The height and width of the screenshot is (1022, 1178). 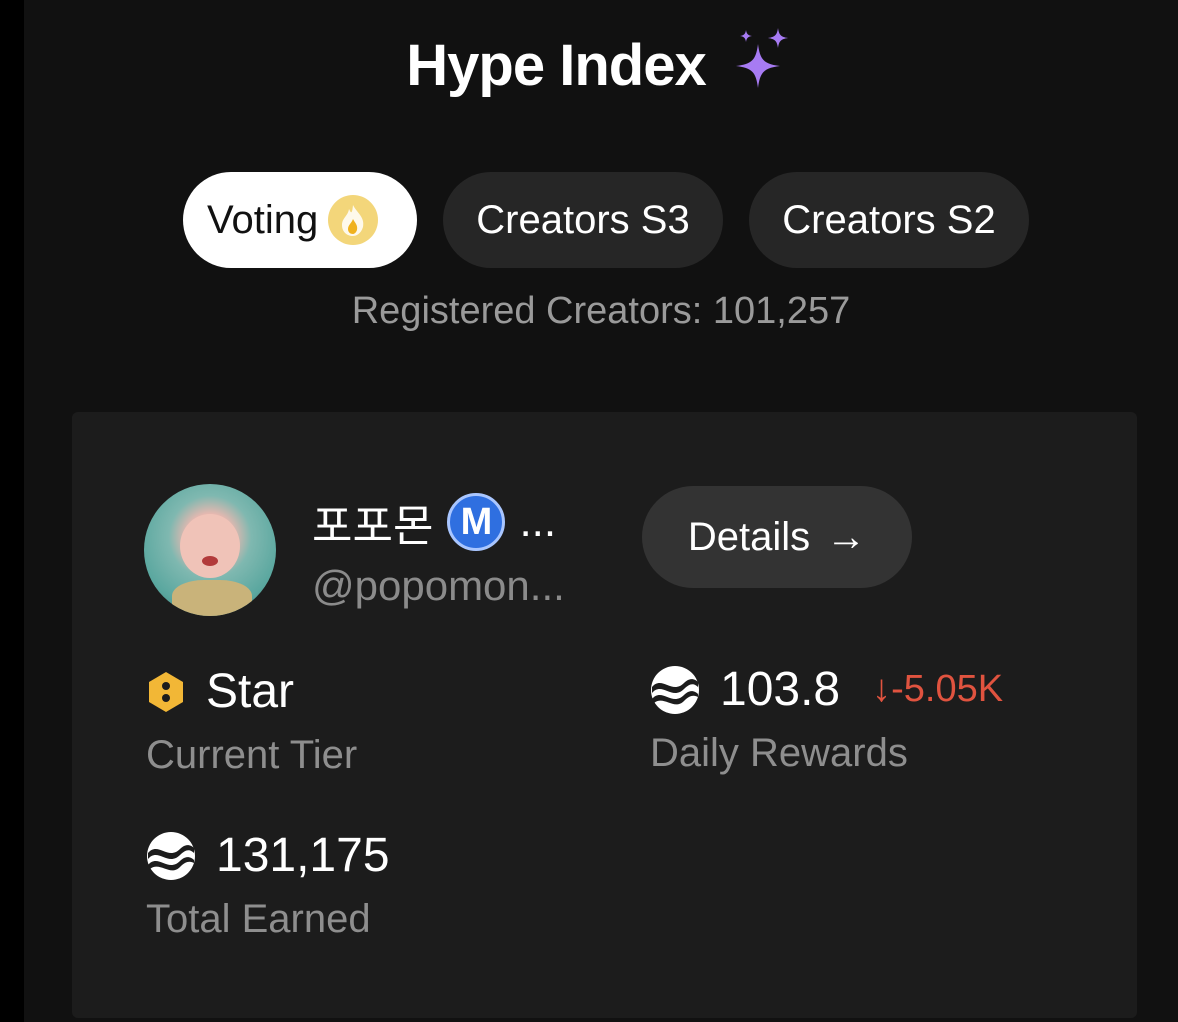 I want to click on details-button: Details →, so click(x=777, y=537).